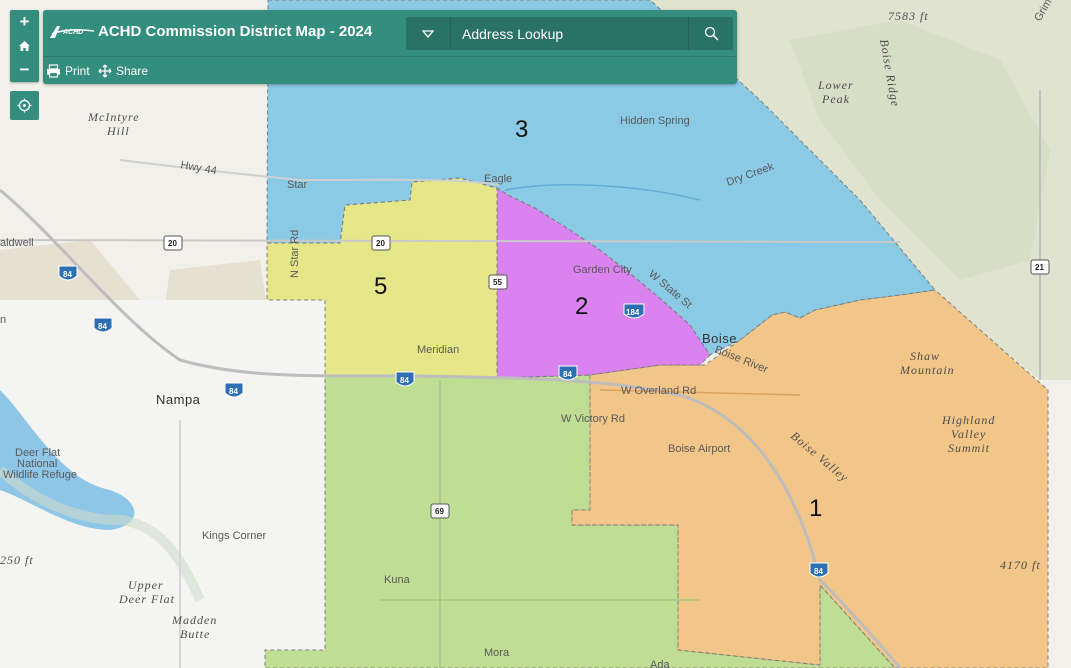 This screenshot has width=1071, height=668. What do you see at coordinates (969, 448) in the screenshot?
I see `terrain-highland-3: Summit` at bounding box center [969, 448].